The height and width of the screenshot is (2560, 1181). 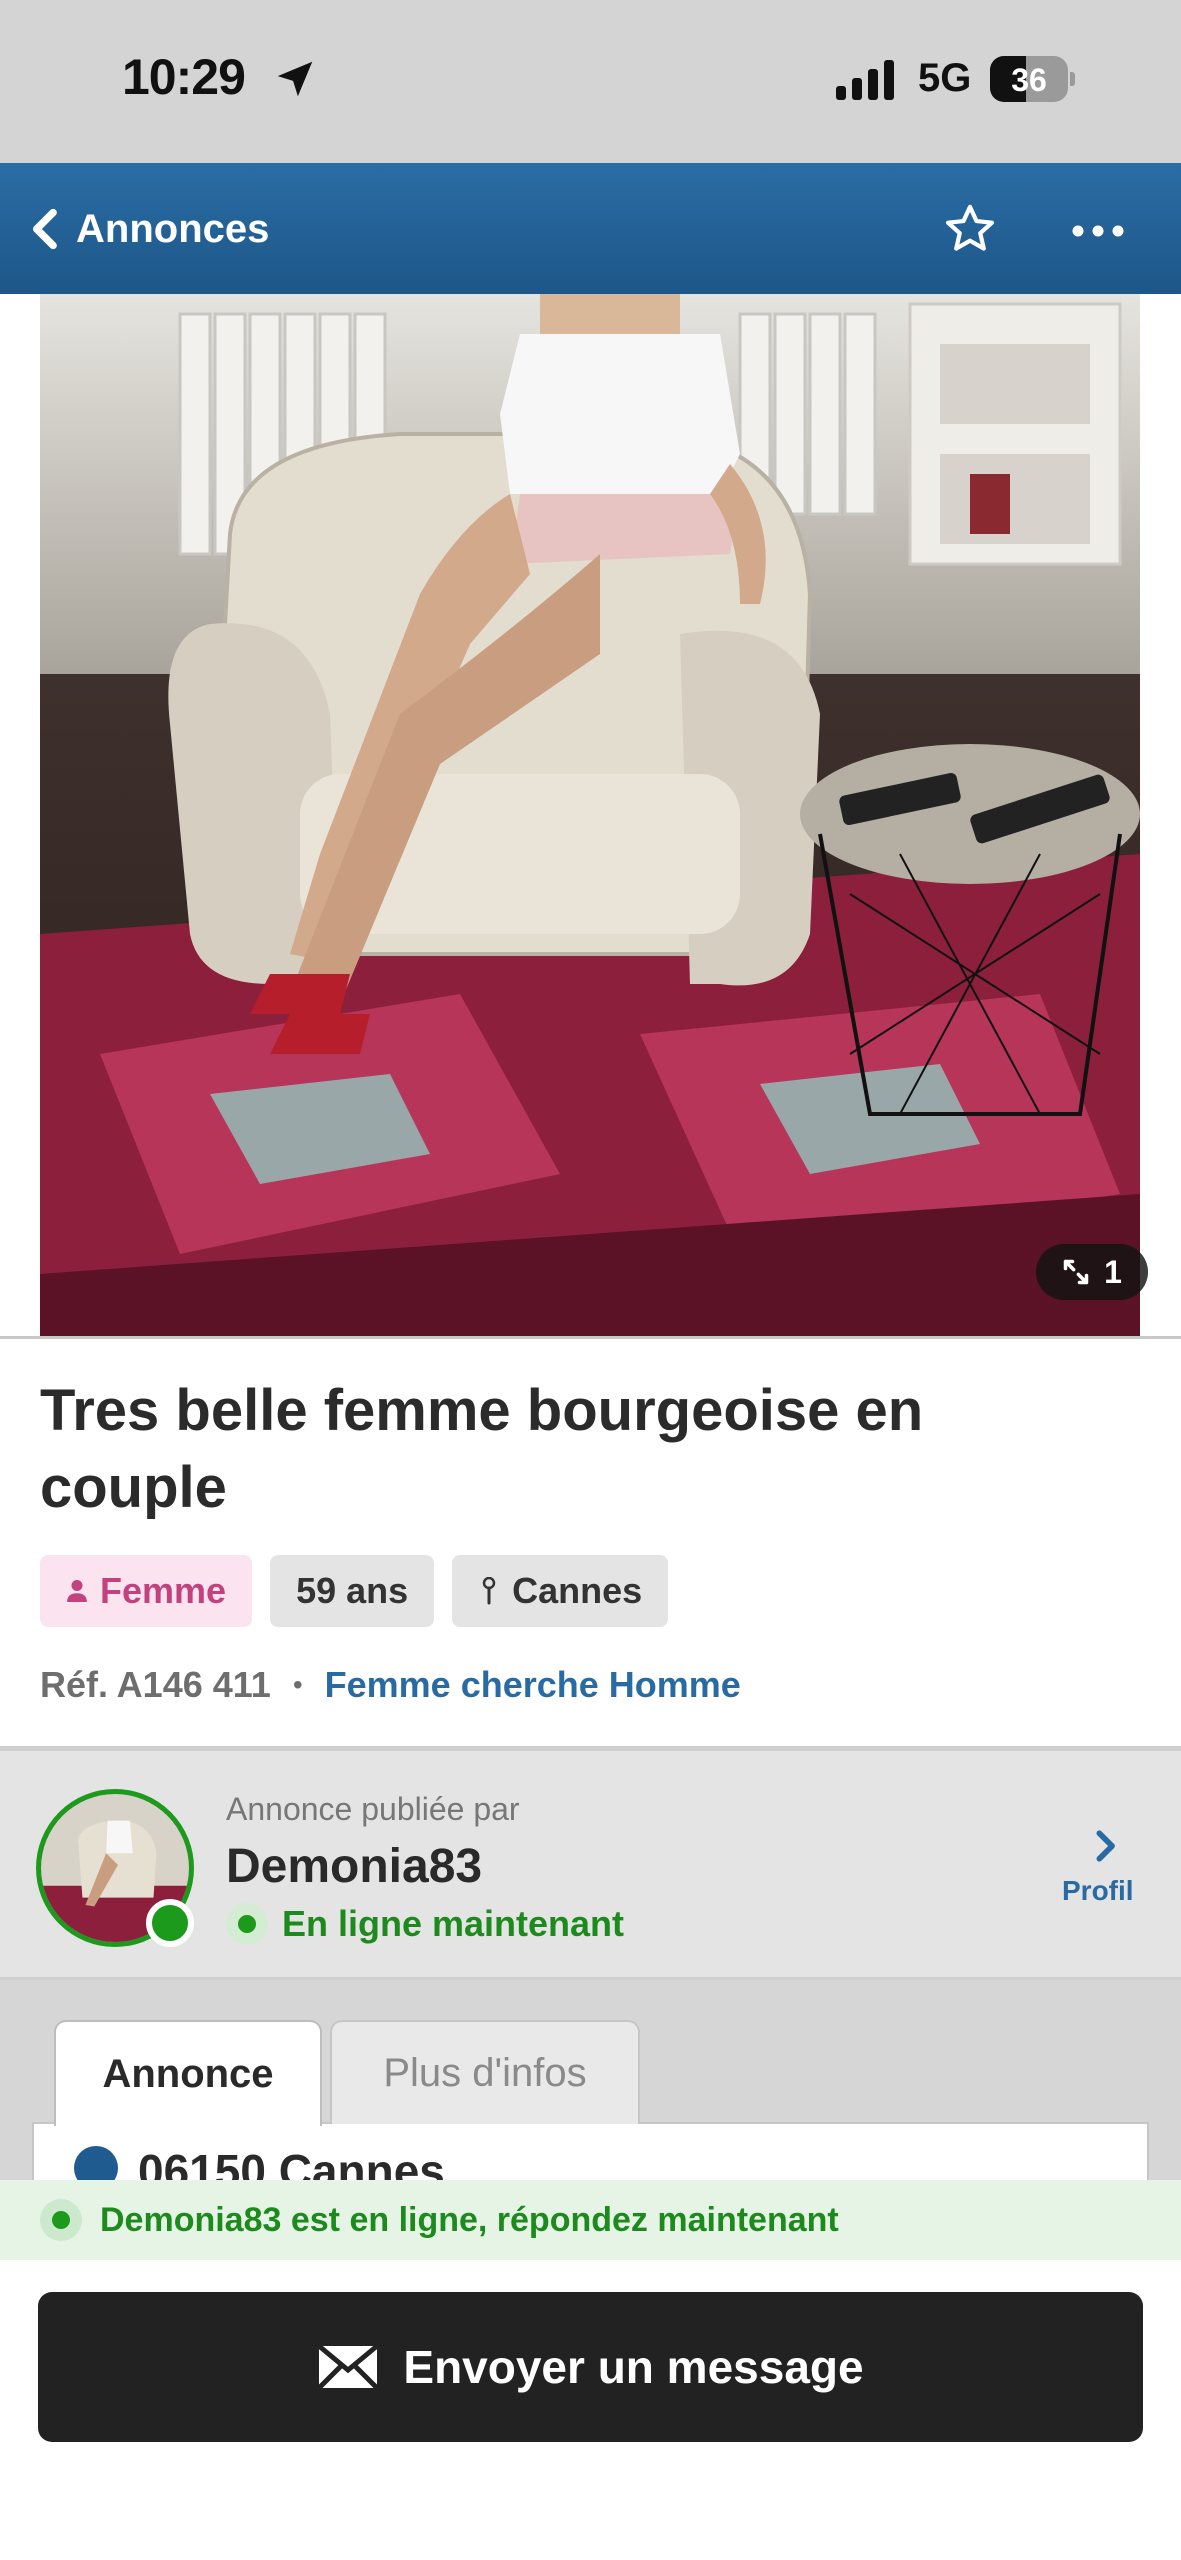 What do you see at coordinates (354, 1866) in the screenshot?
I see `publisher-name: Demonia83` at bounding box center [354, 1866].